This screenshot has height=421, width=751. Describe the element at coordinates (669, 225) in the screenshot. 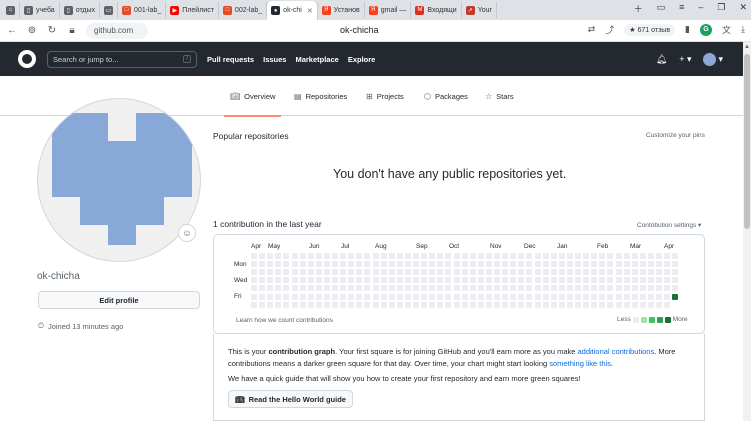

I see `contribution-settings-dropdown: Contribution settings ▾` at that location.